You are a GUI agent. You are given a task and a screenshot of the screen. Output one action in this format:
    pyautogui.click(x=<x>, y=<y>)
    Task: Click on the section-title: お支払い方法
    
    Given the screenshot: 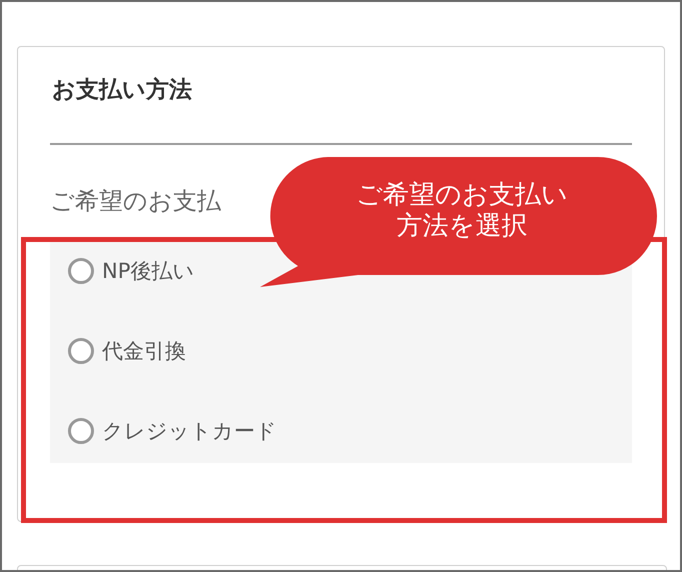 What is the action you would take?
    pyautogui.click(x=122, y=91)
    